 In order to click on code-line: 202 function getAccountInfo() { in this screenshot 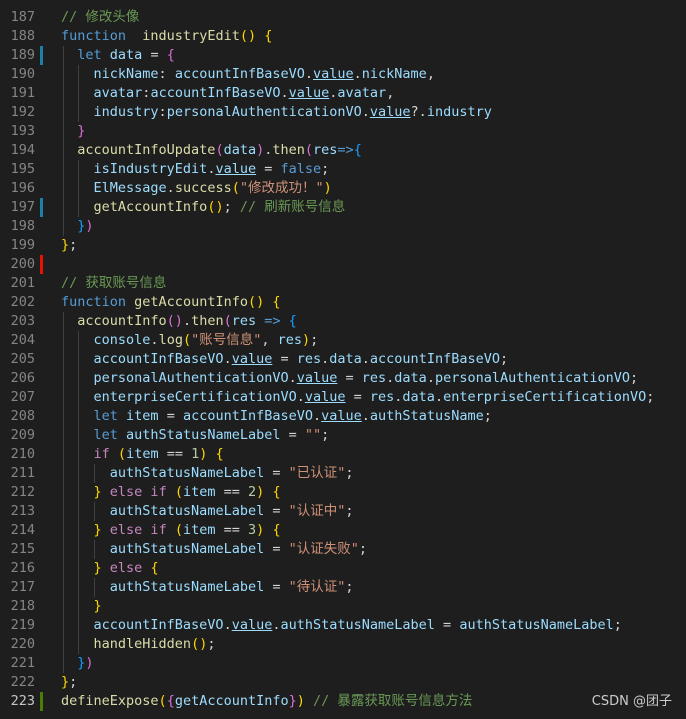, I will do `click(343, 302)`.